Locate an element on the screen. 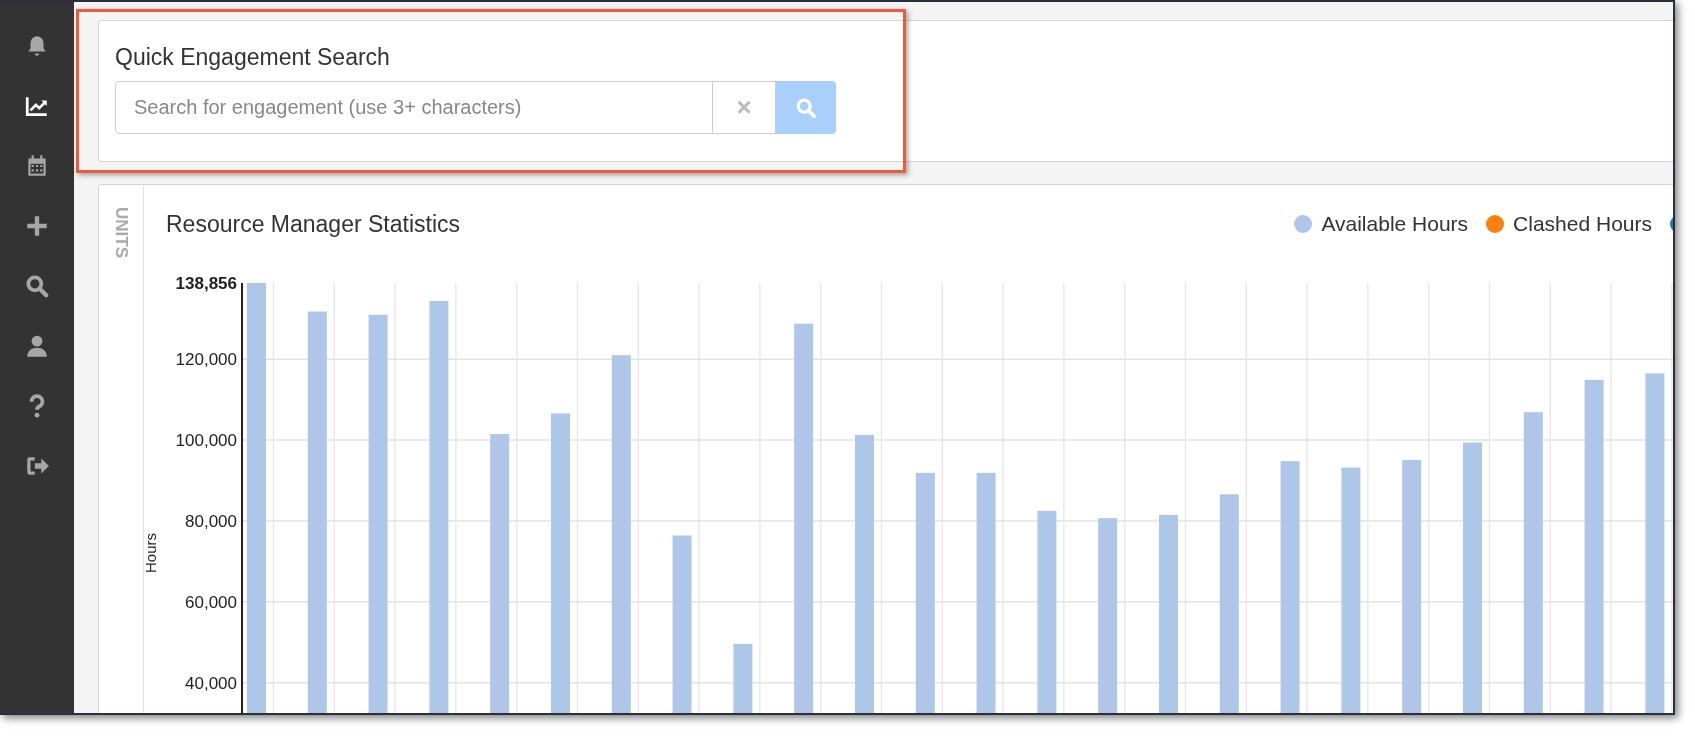 Image resolution: width=1695 pixels, height=736 pixels. plus-icon is located at coordinates (37, 226).